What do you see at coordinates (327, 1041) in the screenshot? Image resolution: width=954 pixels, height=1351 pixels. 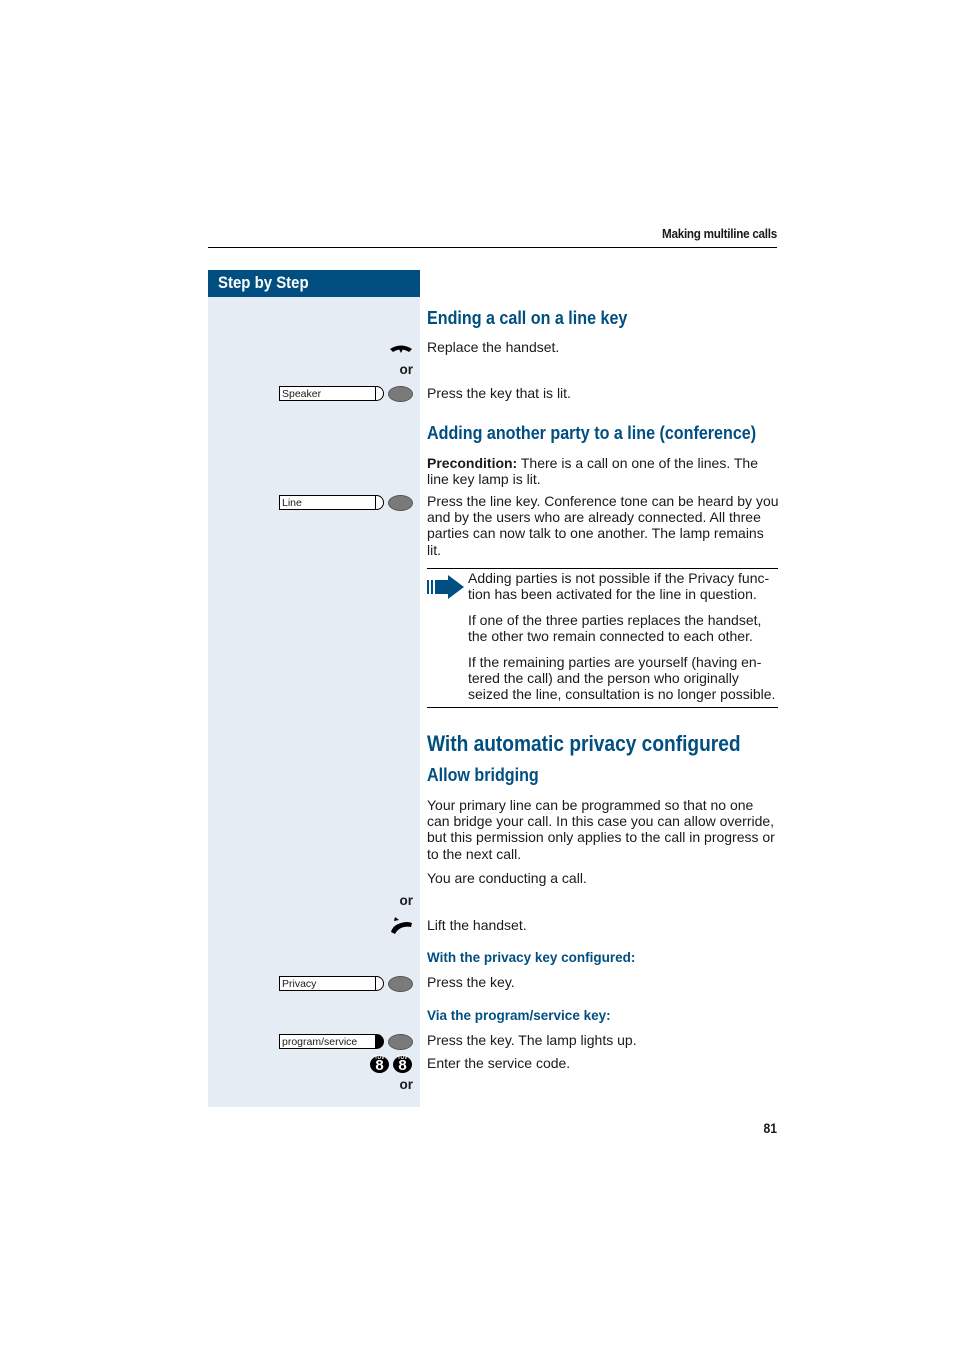 I see `program-service-key-label: program/service` at bounding box center [327, 1041].